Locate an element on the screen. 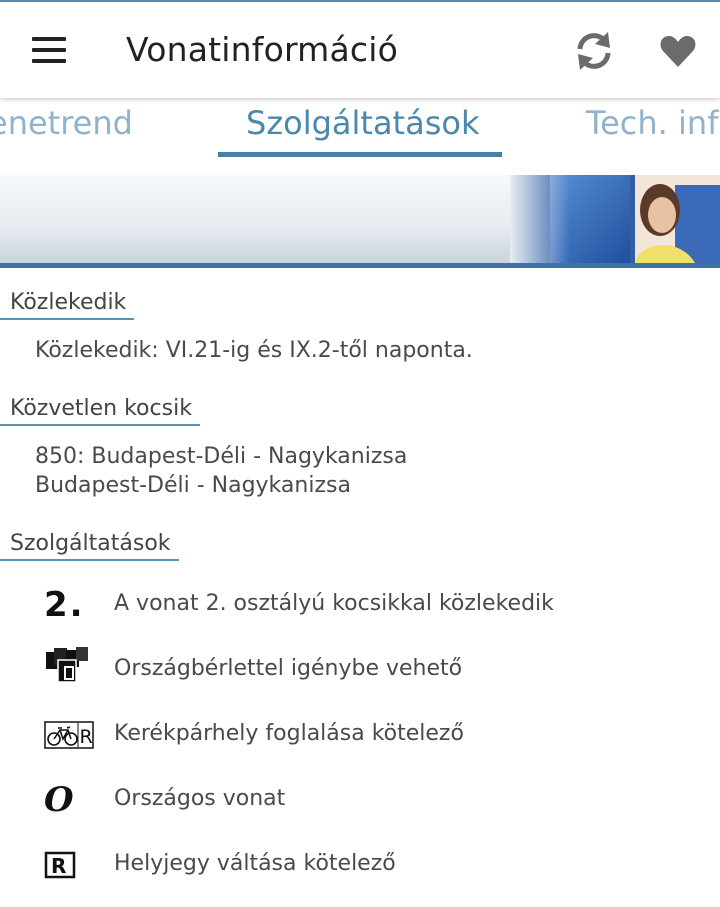 Image resolution: width=720 pixels, height=907 pixels. service-item: R Helyjegy váltása kötelező is located at coordinates (360, 870).